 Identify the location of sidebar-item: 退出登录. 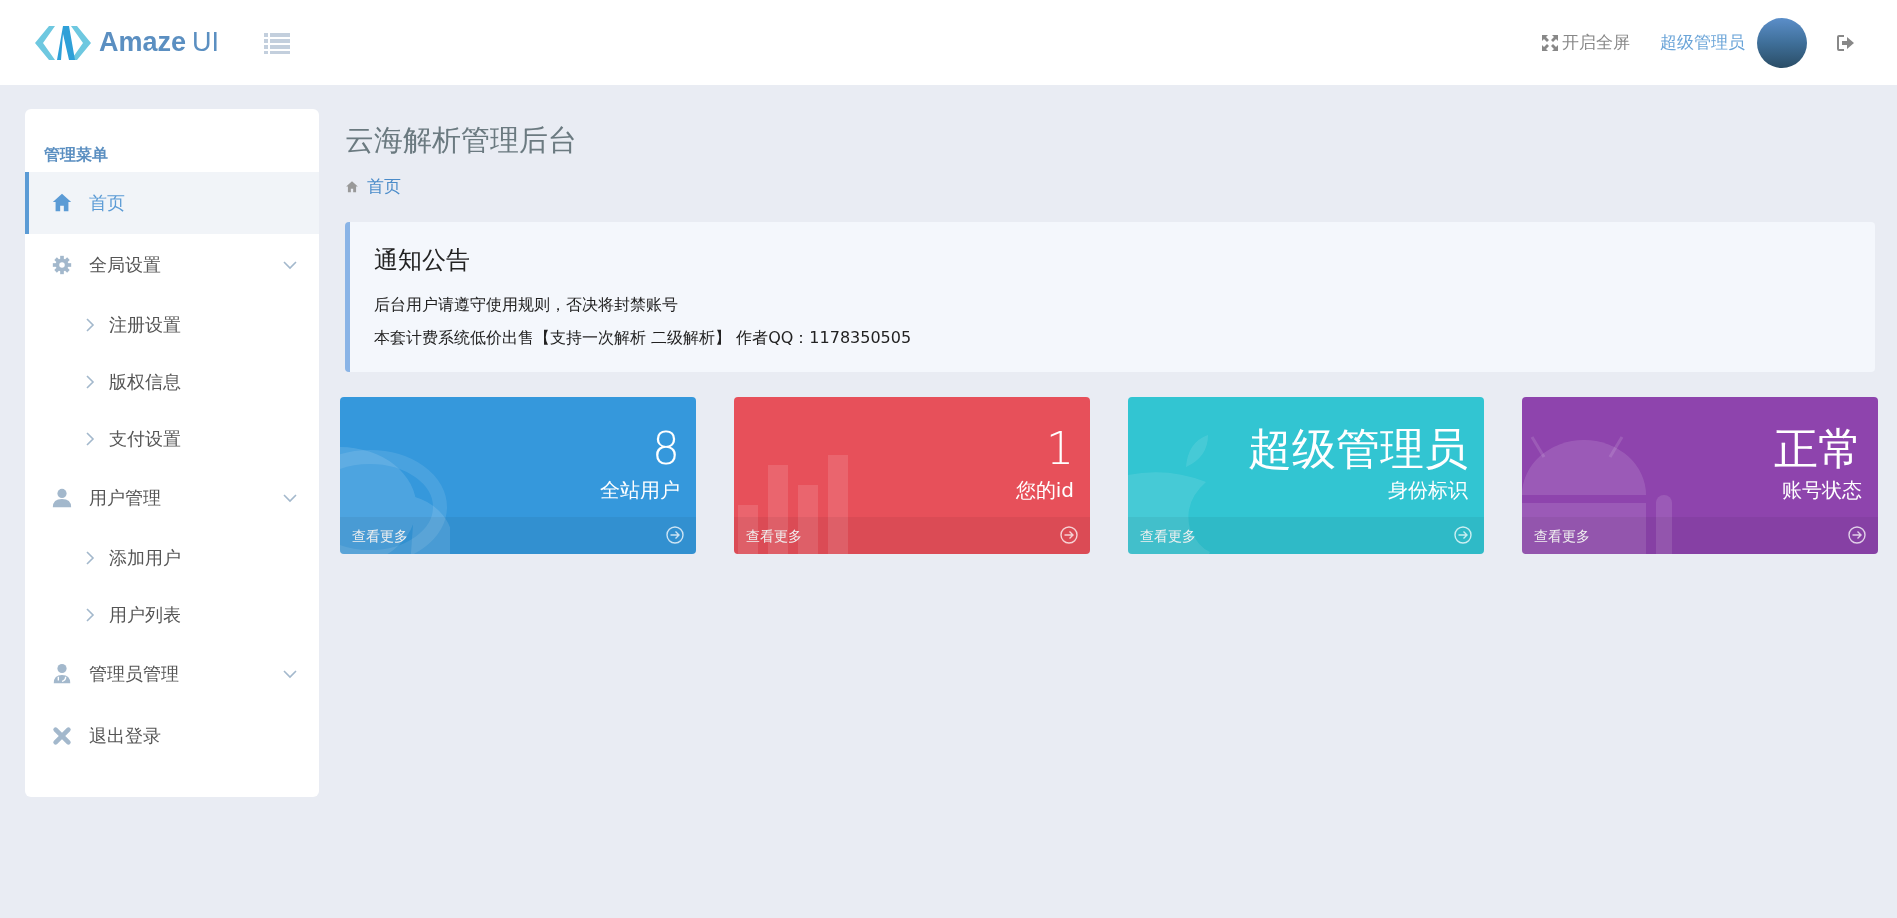
(172, 736).